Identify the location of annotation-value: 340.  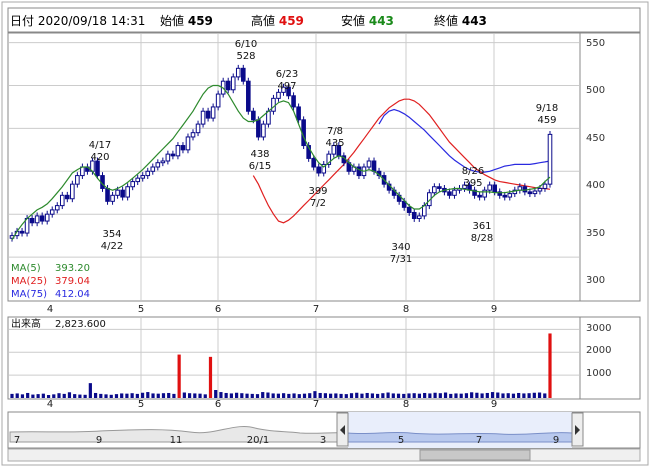
(400, 247).